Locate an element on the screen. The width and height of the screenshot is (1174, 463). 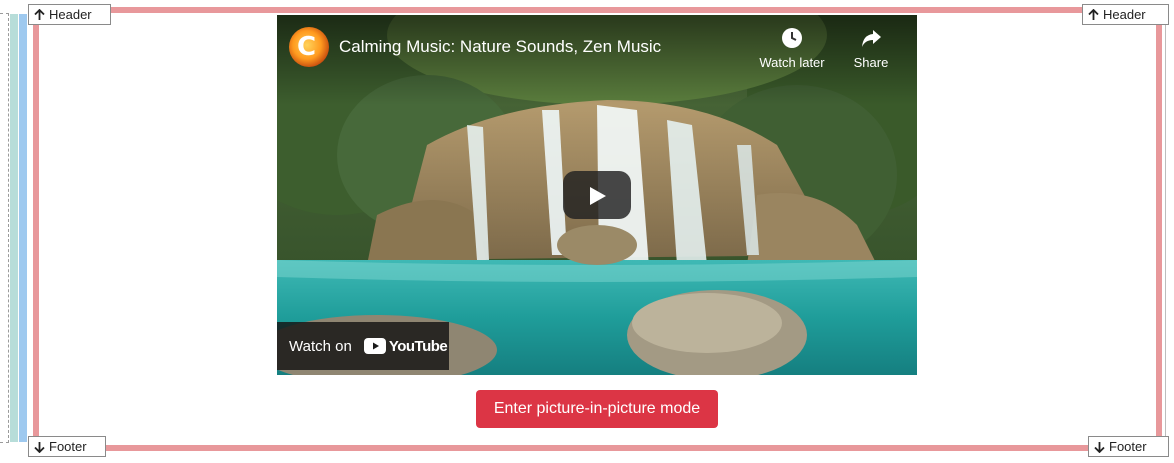
share-button: Share is located at coordinates (871, 48).